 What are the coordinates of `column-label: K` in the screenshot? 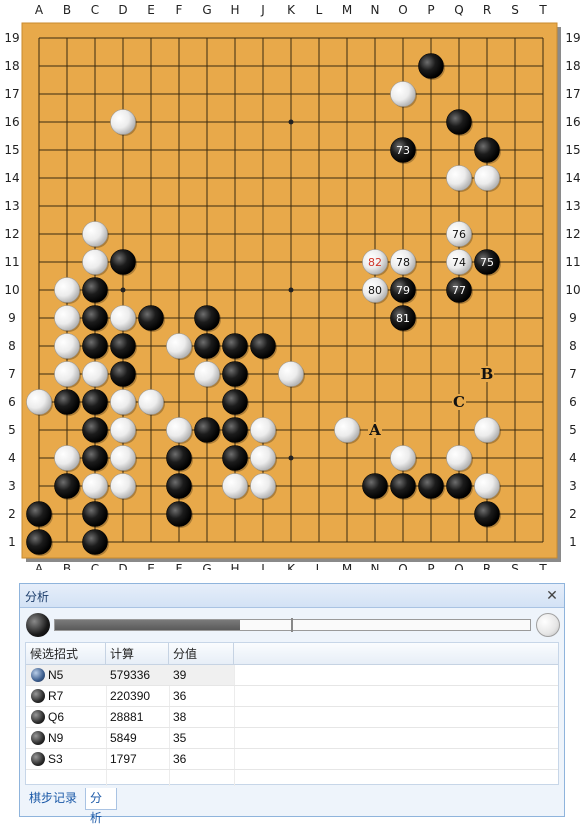 It's located at (291, 10).